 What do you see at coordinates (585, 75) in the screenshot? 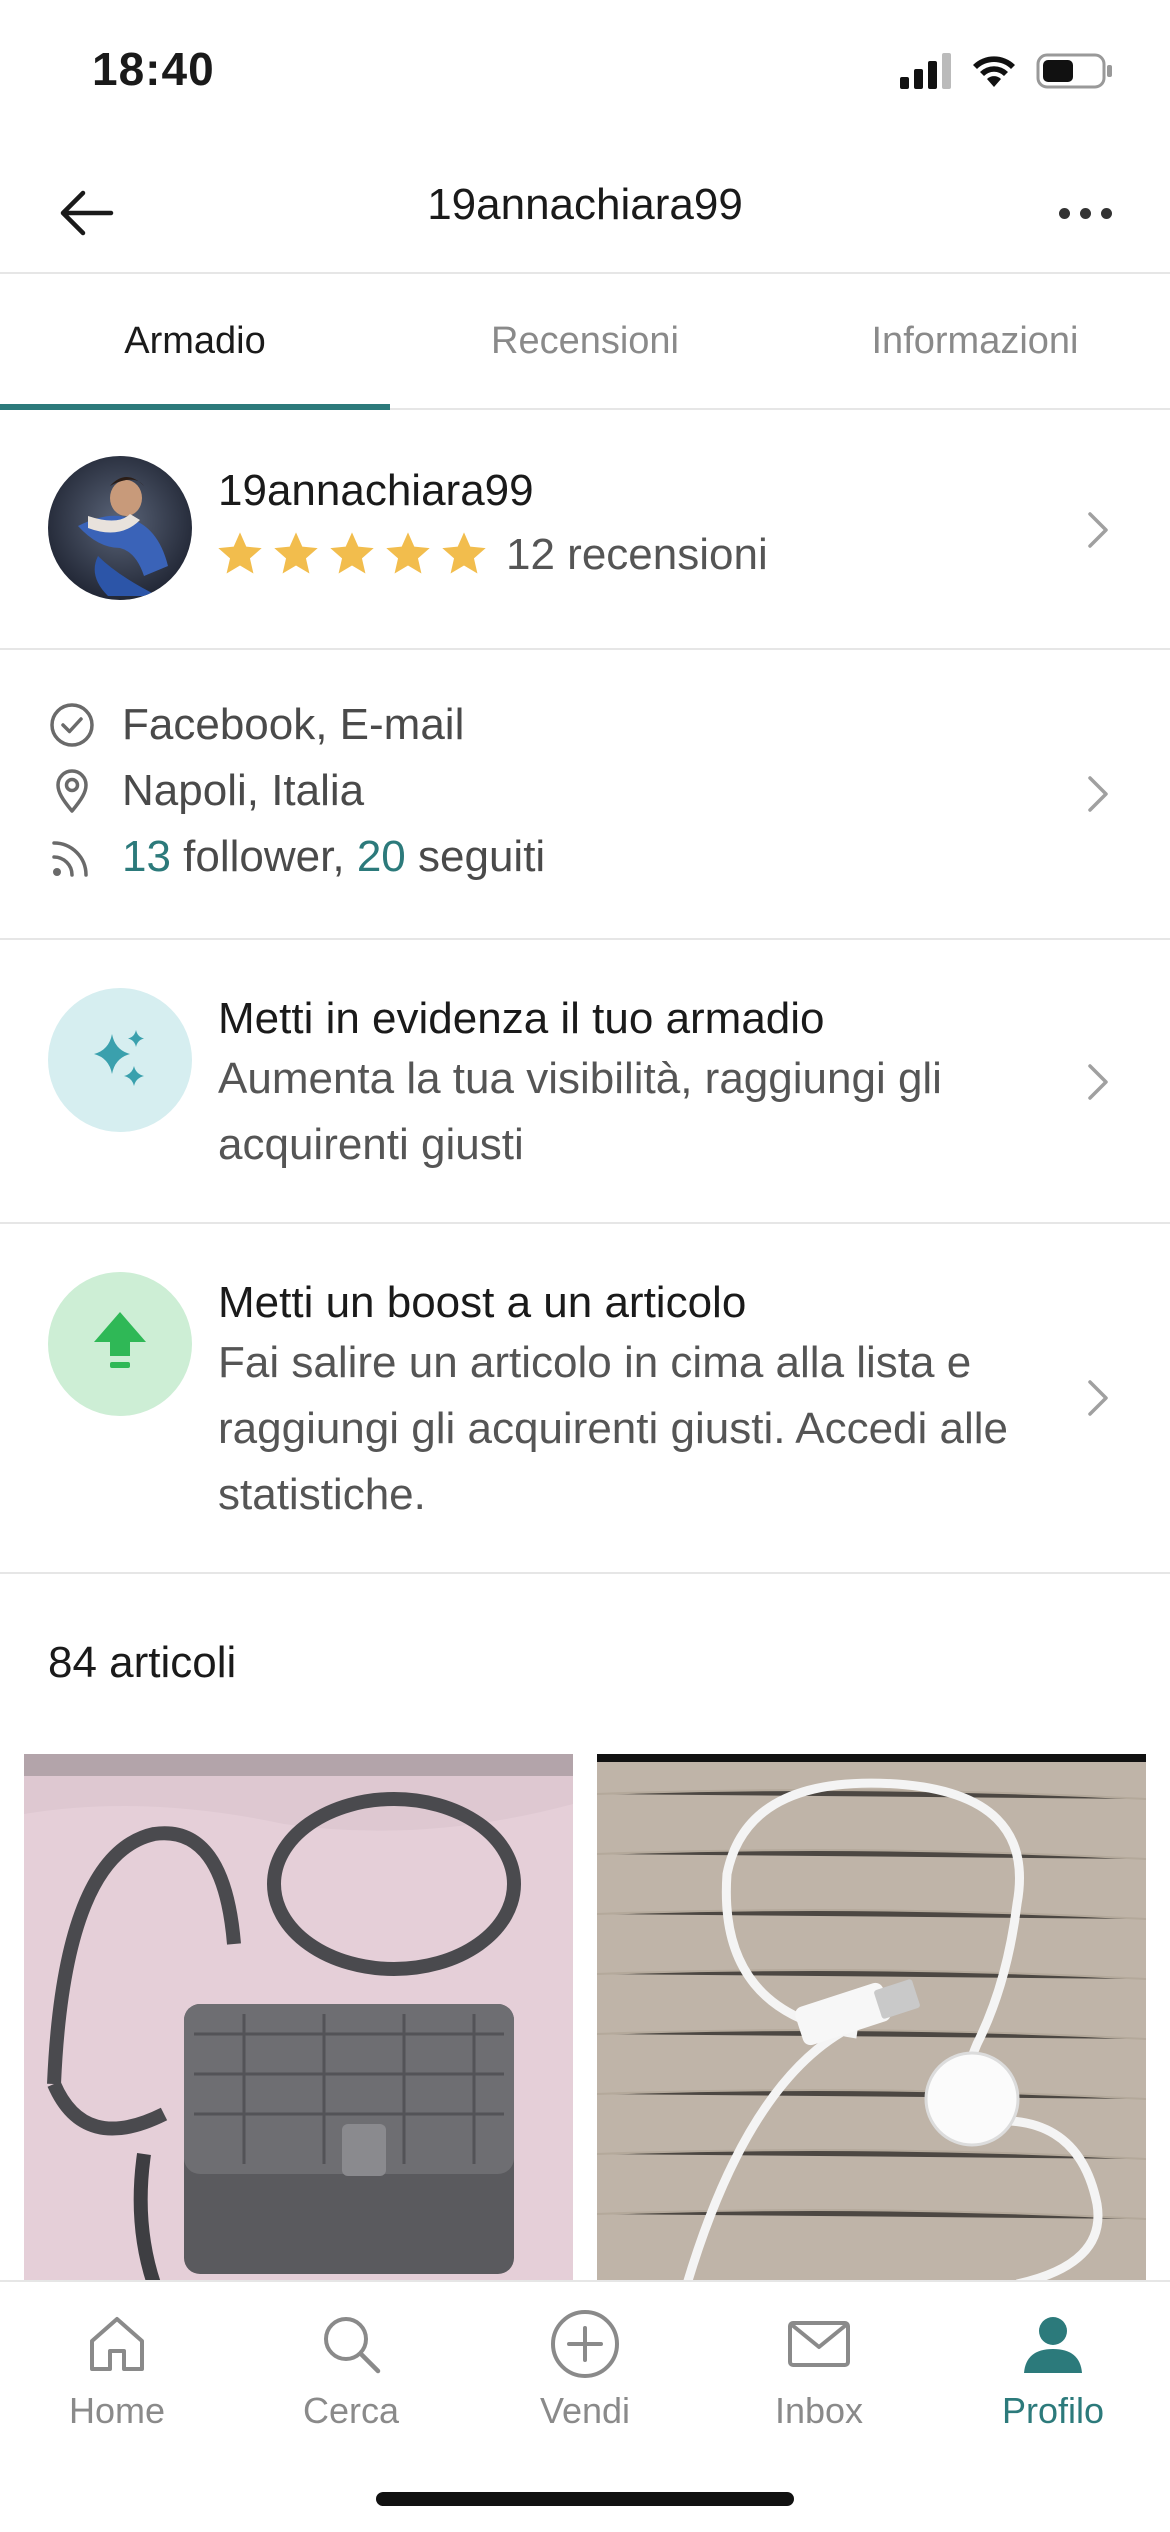
I see `status-bar: 18:40` at bounding box center [585, 75].